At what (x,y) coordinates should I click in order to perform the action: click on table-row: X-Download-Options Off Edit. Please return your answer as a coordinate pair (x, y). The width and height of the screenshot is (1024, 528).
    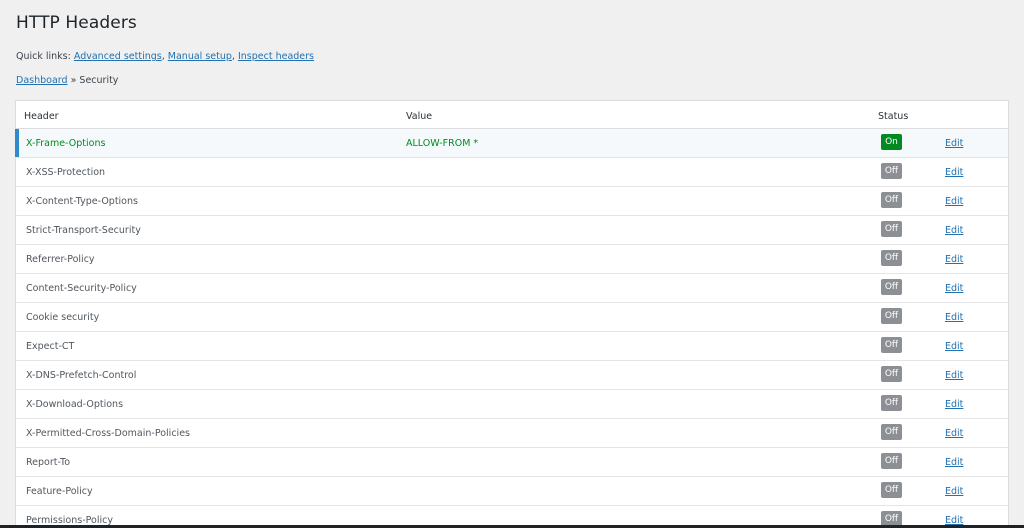
    Looking at the image, I should click on (512, 404).